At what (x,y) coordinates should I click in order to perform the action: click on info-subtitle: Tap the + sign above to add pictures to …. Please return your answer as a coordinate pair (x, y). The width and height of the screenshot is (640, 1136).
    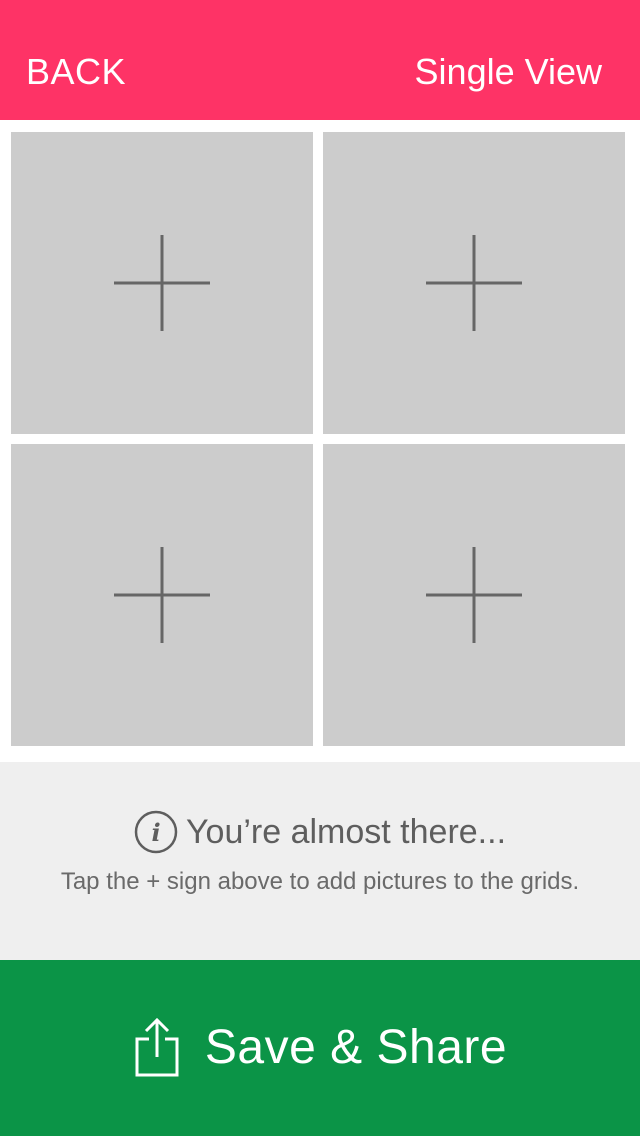
    Looking at the image, I should click on (320, 881).